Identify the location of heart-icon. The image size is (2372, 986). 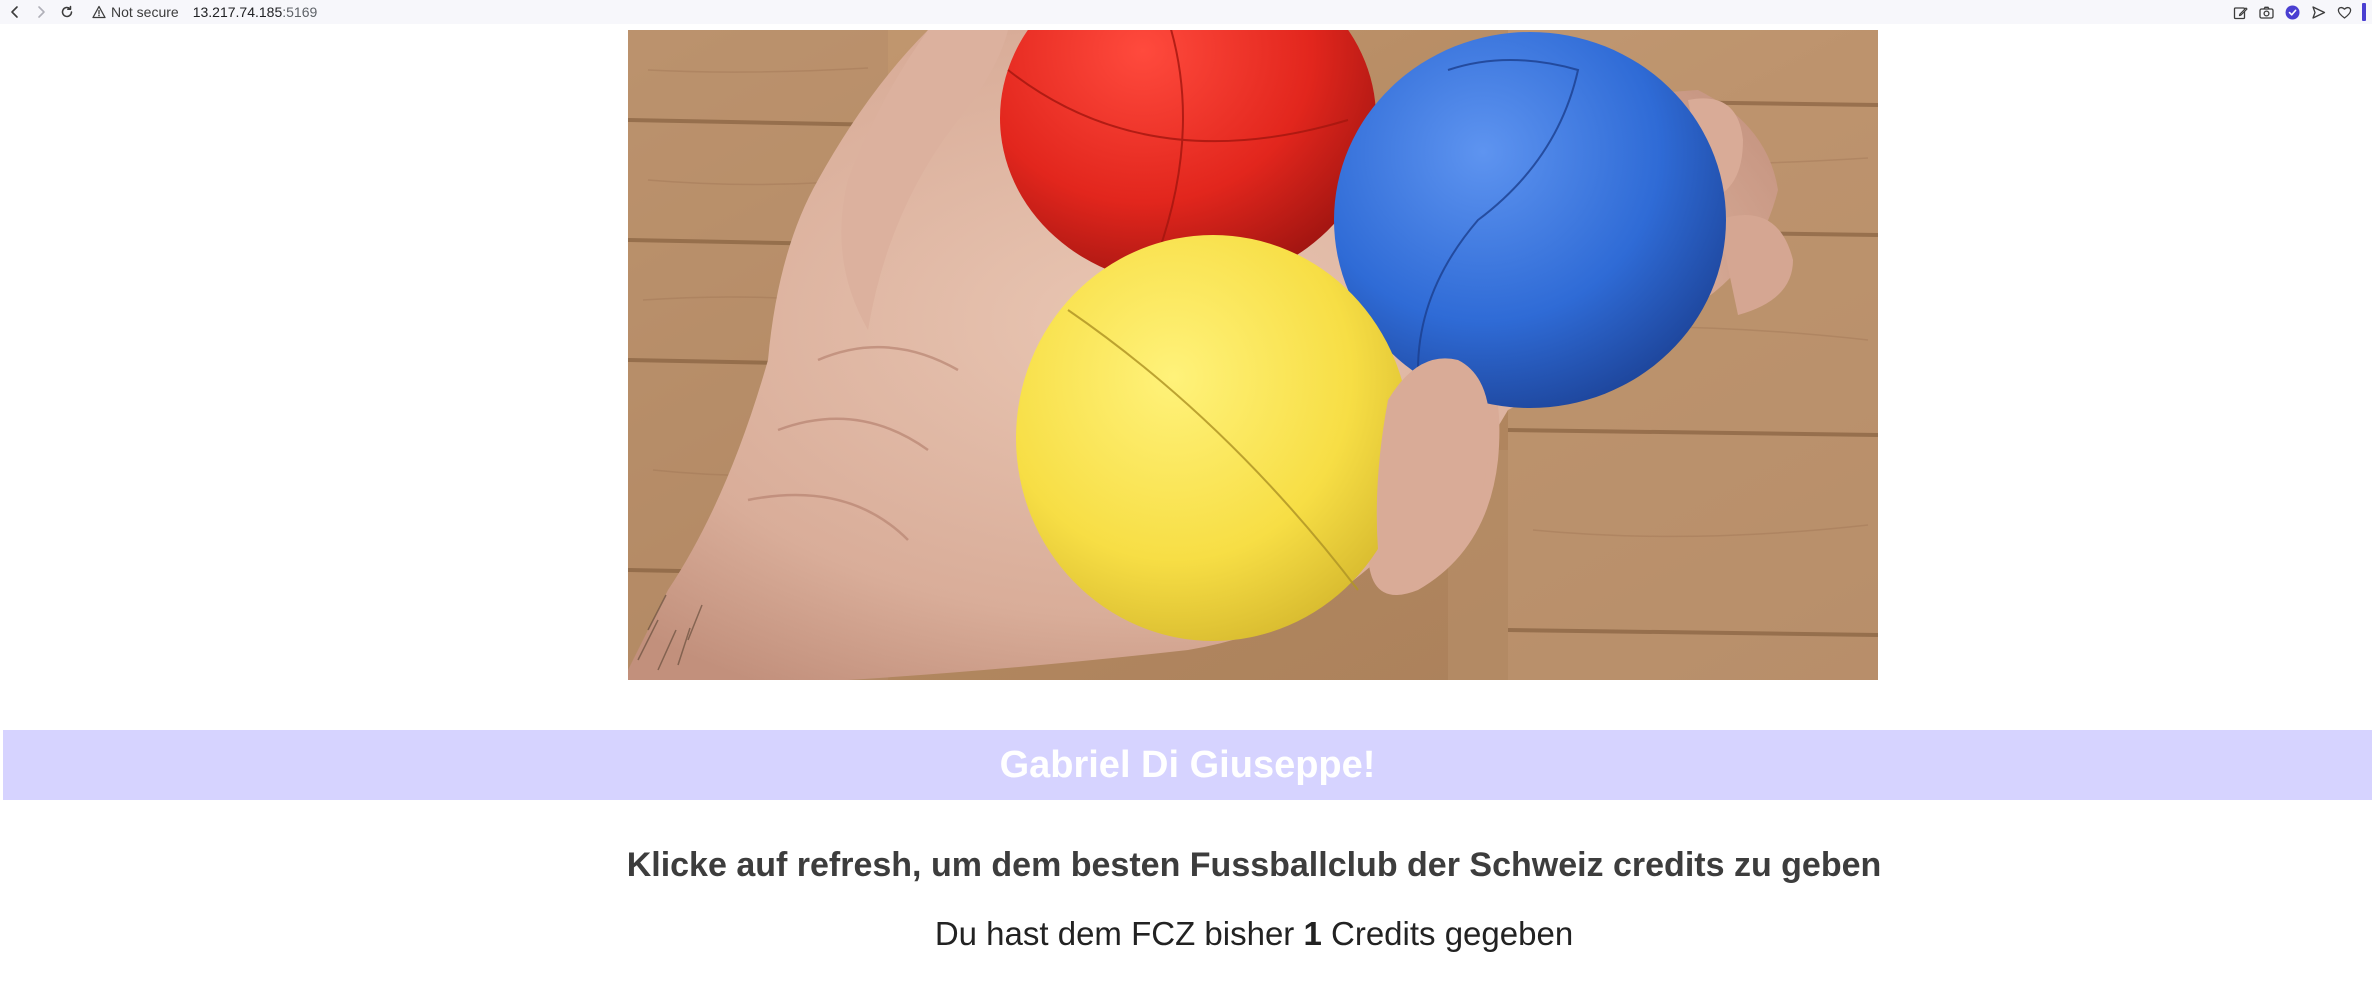
(2344, 12).